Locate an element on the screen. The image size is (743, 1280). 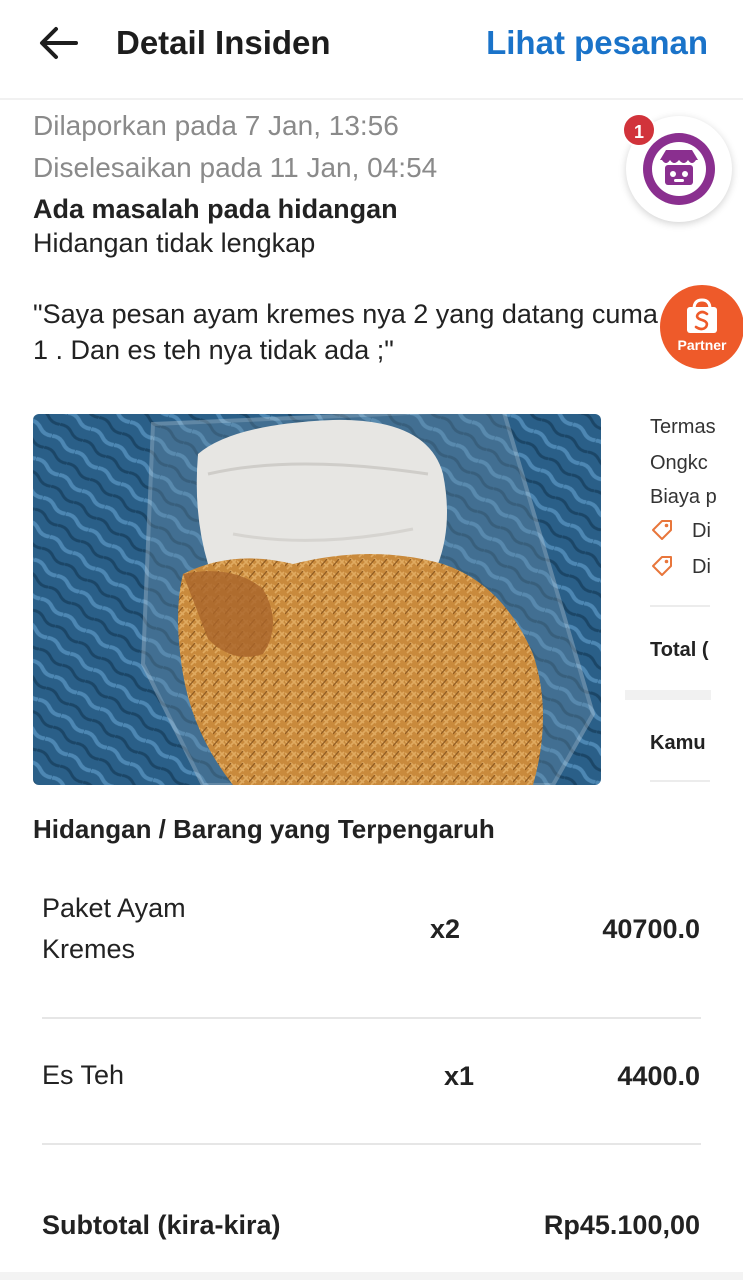
resolved-timestamp: Diselesaikan pada 11 Jan, 04:54 is located at coordinates (235, 167).